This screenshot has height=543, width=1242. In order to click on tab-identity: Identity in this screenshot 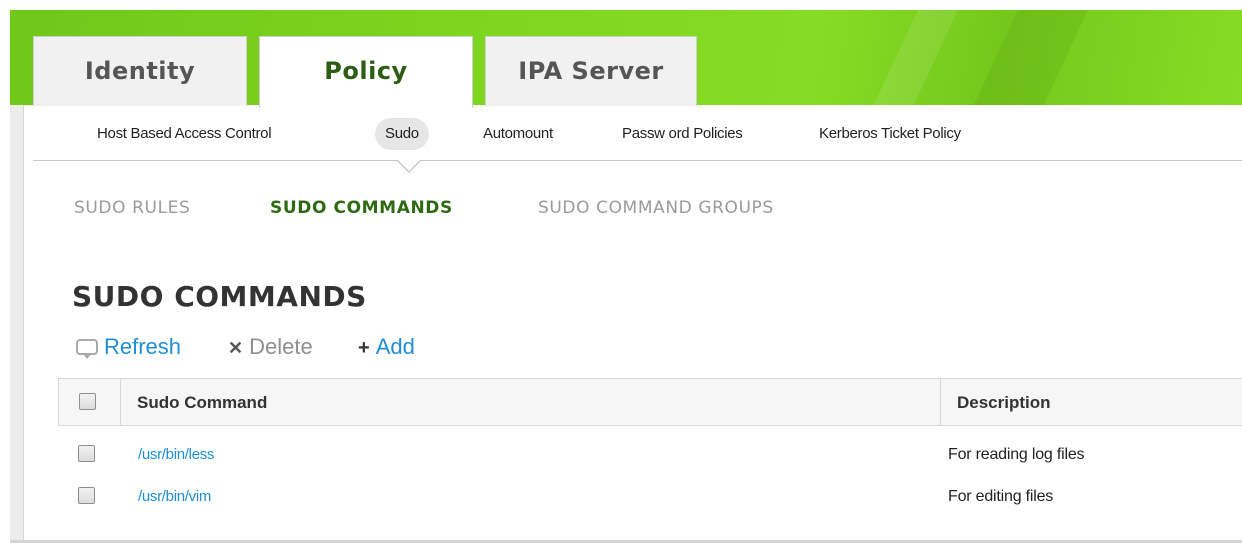, I will do `click(140, 71)`.